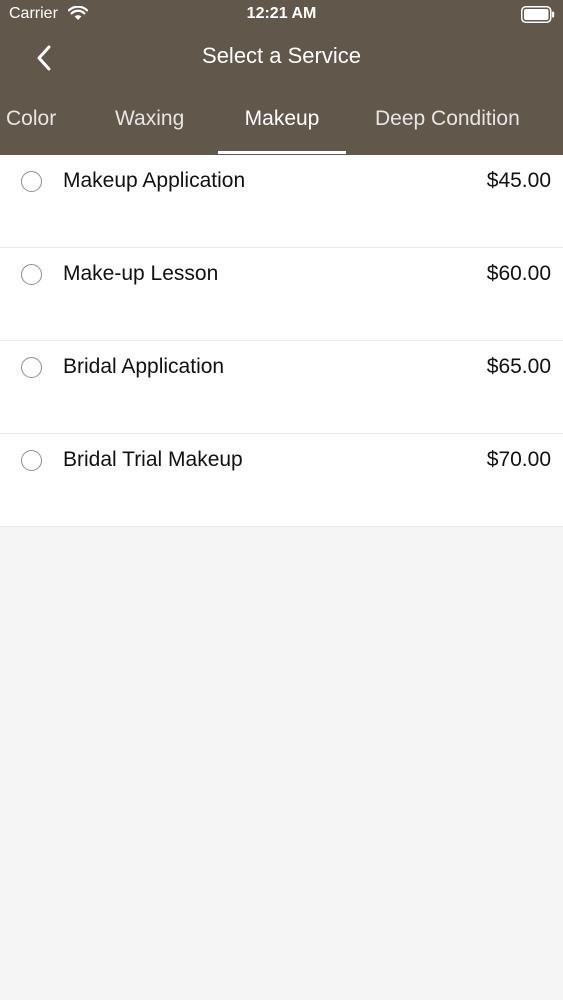 This screenshot has height=1000, width=563. Describe the element at coordinates (281, 480) in the screenshot. I see `list-item: Bridal Trial Makeup $70.00` at that location.